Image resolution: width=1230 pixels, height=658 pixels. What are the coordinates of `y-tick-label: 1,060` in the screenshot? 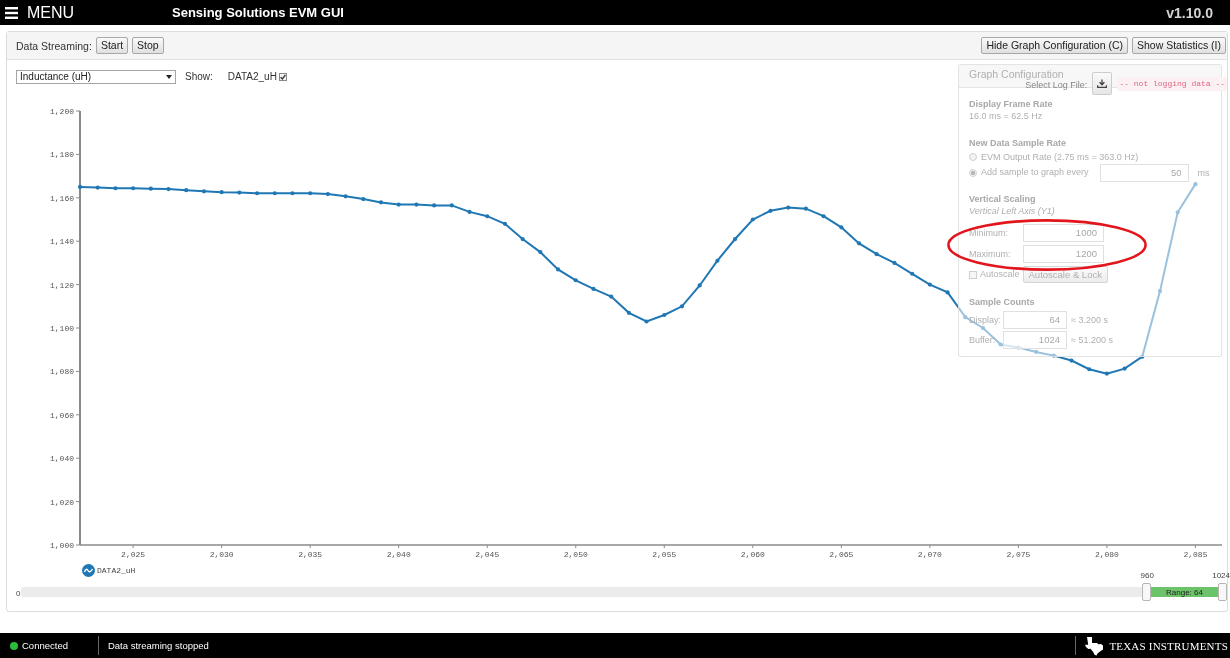 It's located at (62, 415).